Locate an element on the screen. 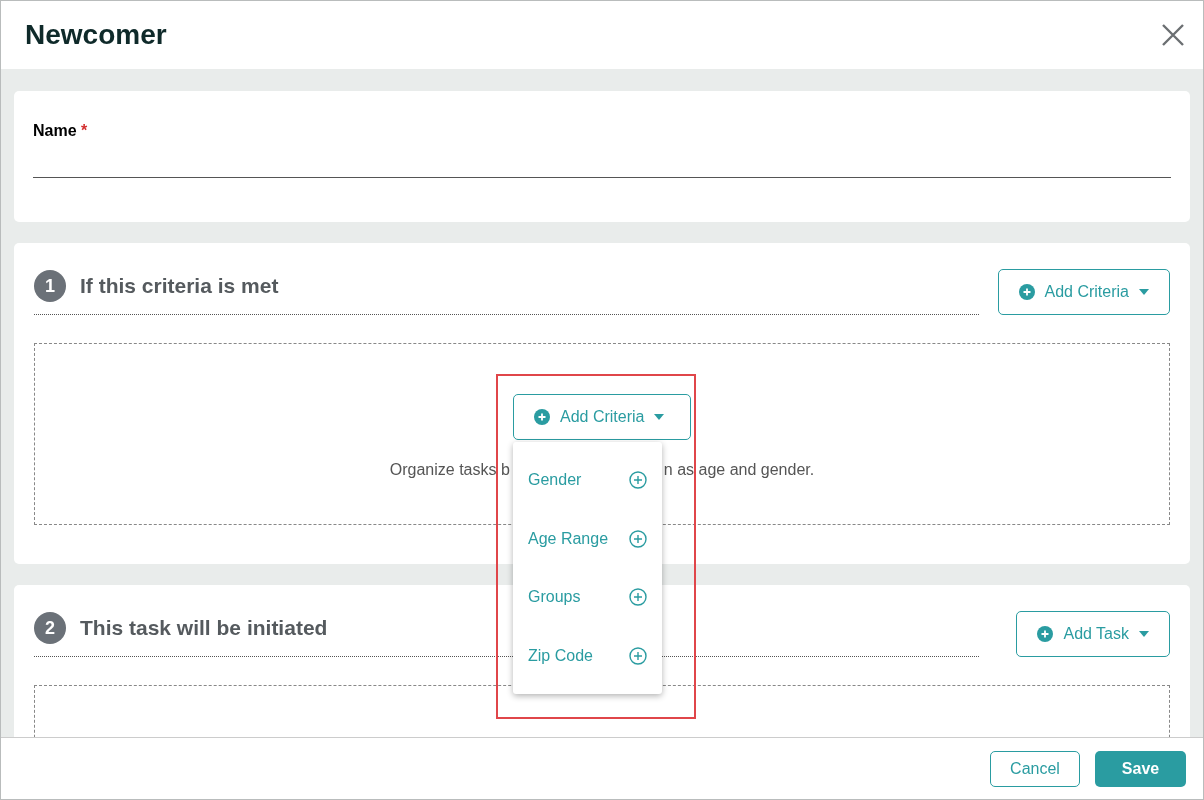  close-icon is located at coordinates (1173, 35).